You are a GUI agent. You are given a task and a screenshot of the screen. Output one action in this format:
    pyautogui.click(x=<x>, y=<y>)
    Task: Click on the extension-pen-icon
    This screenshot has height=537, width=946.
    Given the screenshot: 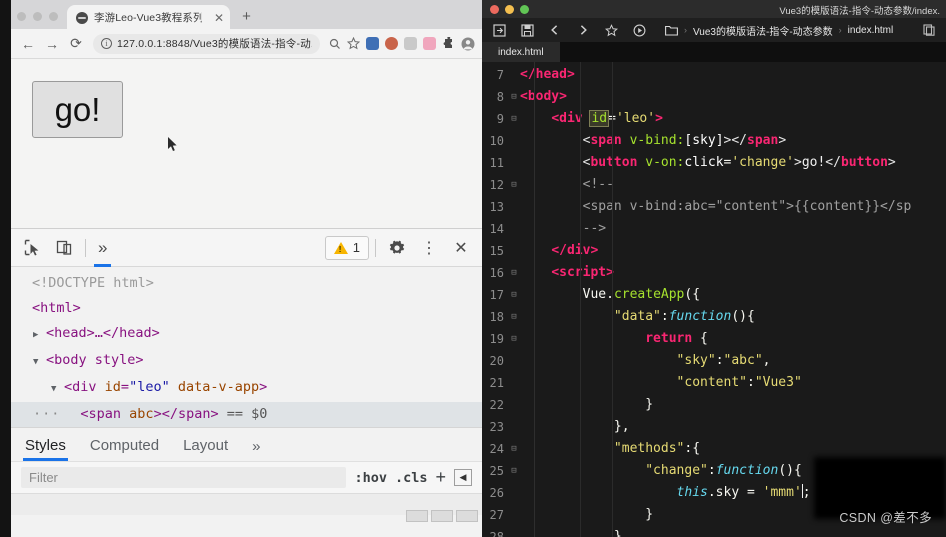 What is the action you would take?
    pyautogui.click(x=410, y=43)
    